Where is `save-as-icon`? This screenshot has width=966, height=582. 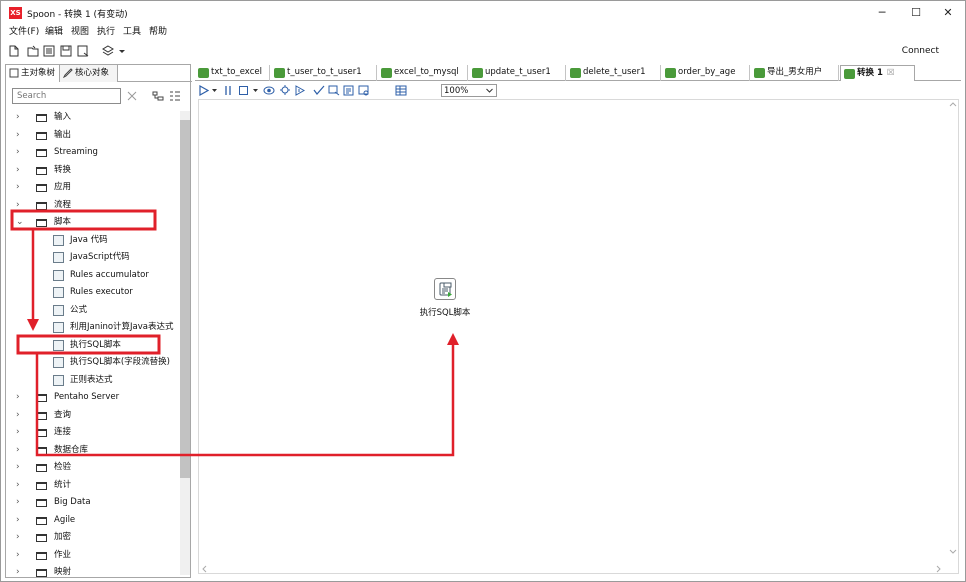
save-as-icon is located at coordinates (83, 51).